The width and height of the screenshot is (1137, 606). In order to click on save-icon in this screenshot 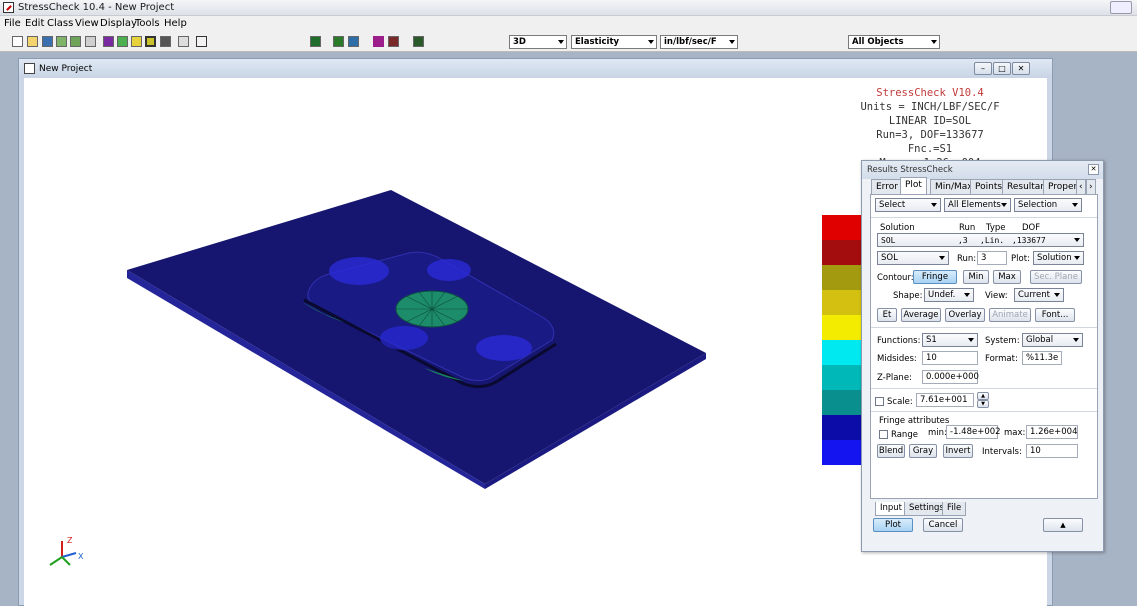, I will do `click(47, 41)`.